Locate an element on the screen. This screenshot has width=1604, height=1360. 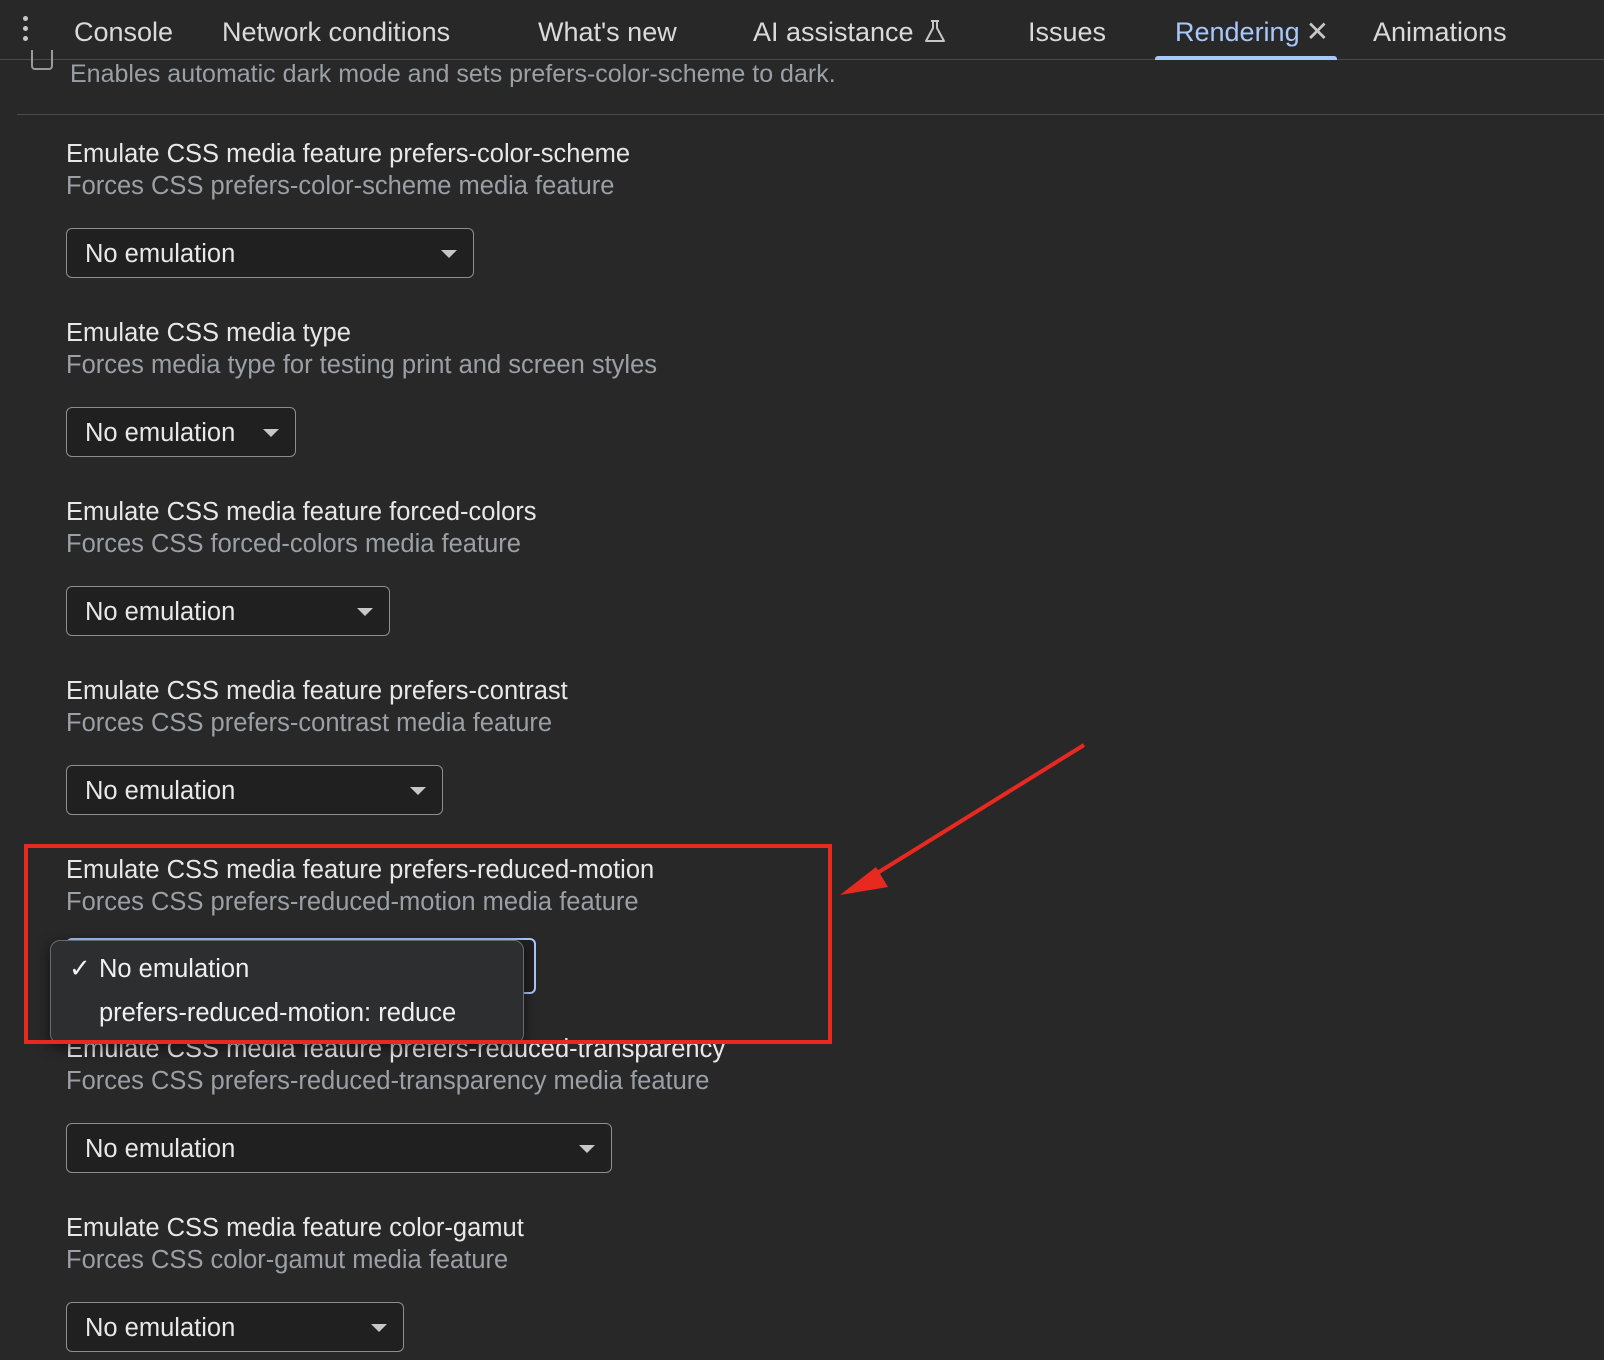
tab-label: Issues is located at coordinates (1067, 32).